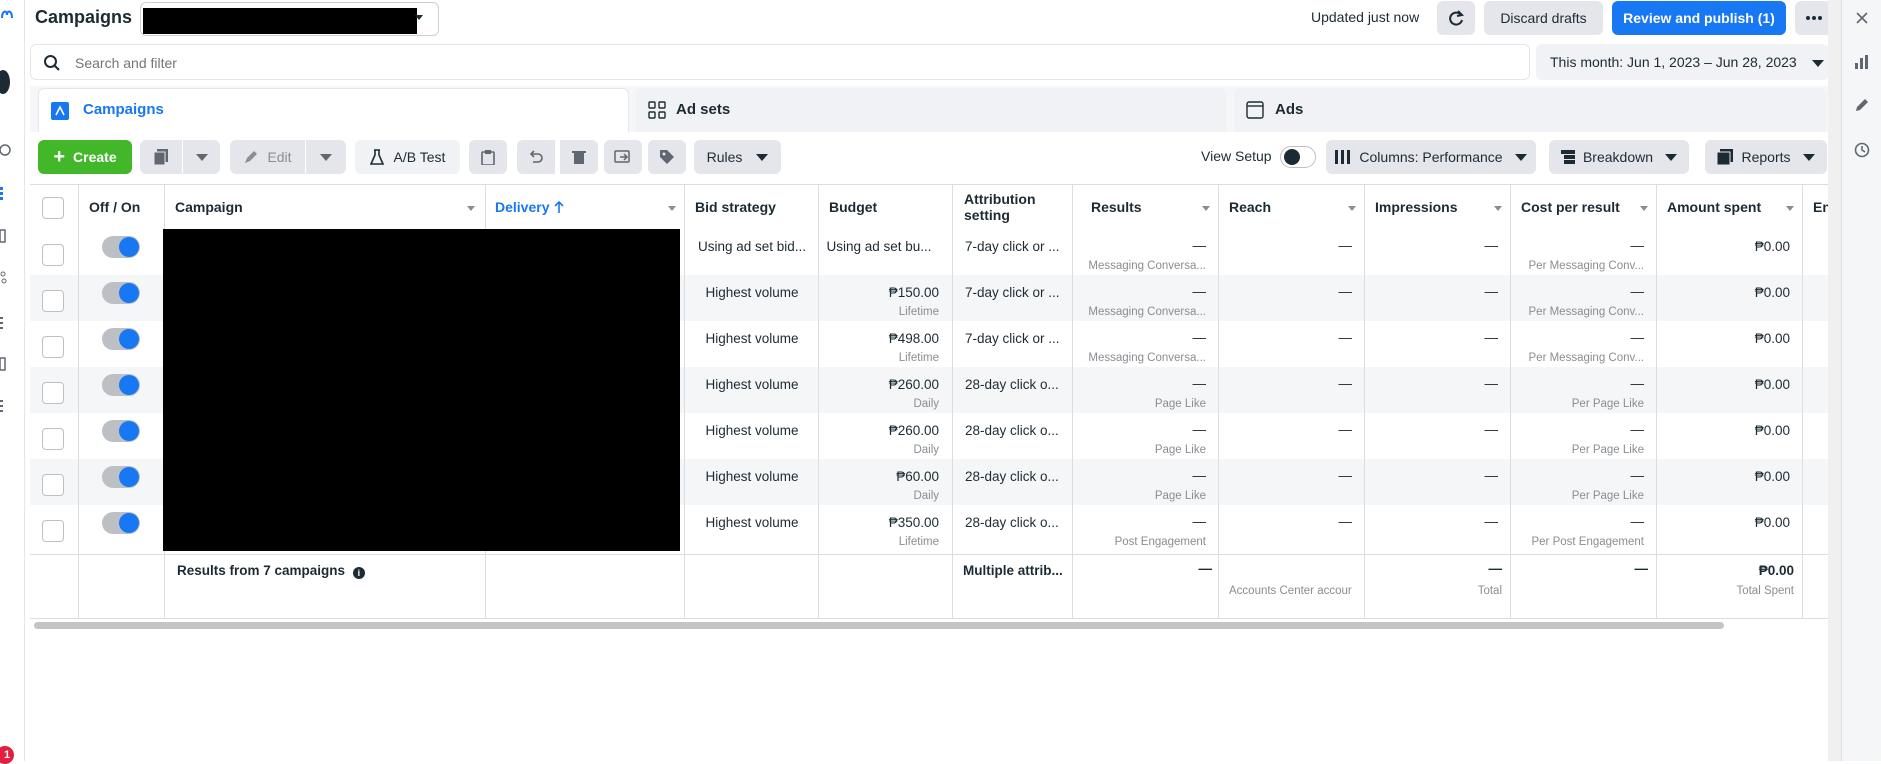 This screenshot has height=764, width=1881. I want to click on clipboard-icon, so click(488, 157).